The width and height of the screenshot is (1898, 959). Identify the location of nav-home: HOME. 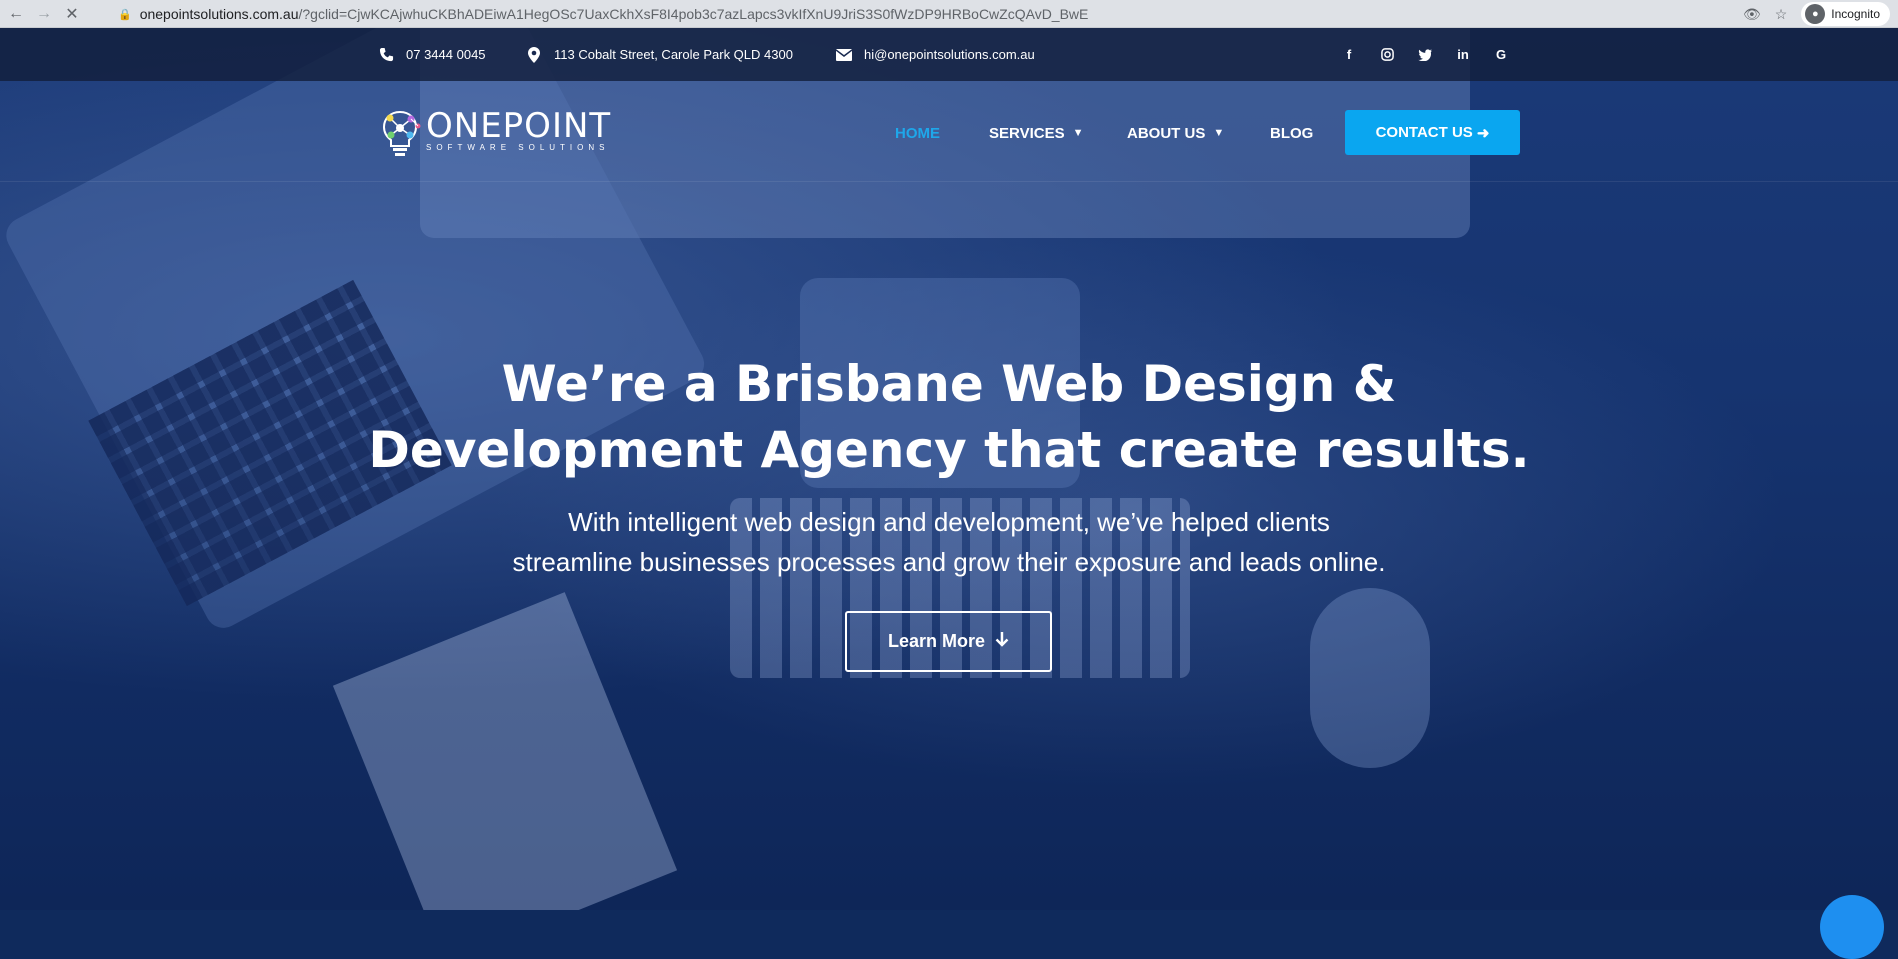
(917, 133).